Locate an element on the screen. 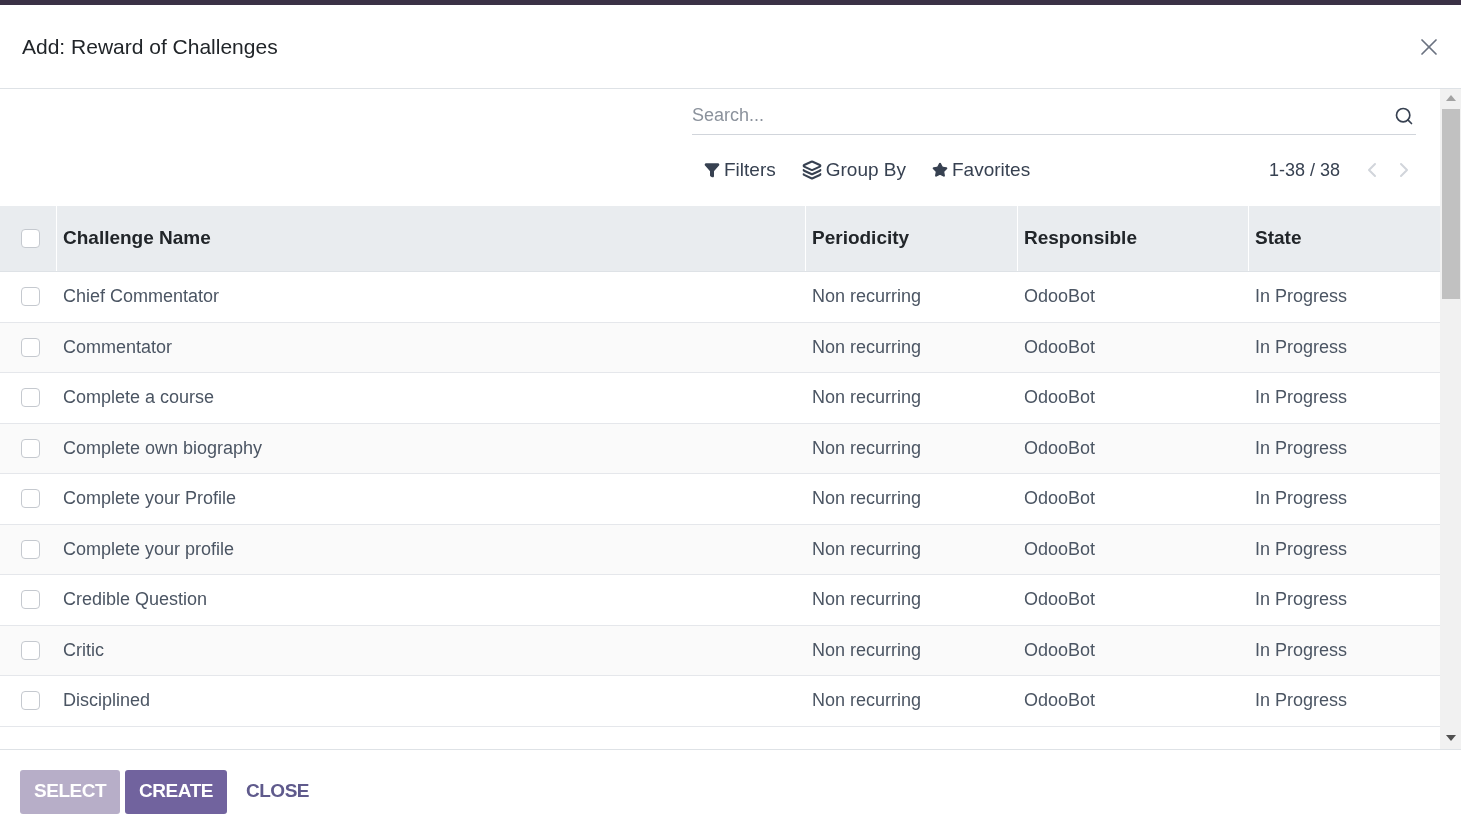  column-header: Challenge Name is located at coordinates (137, 238).